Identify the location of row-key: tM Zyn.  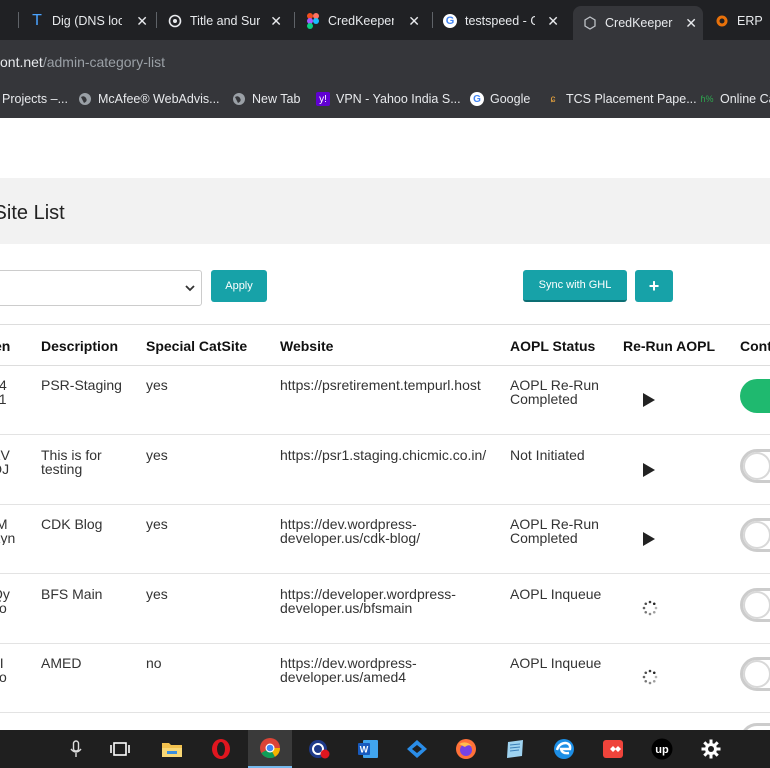
(8, 531).